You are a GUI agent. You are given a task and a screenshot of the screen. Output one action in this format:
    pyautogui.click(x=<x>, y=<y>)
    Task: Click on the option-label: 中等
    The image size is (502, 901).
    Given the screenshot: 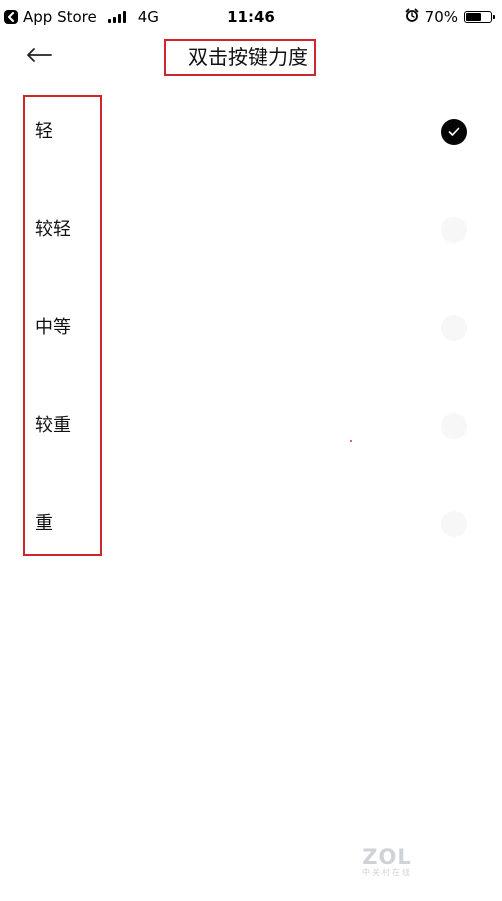 What is the action you would take?
    pyautogui.click(x=53, y=327)
    